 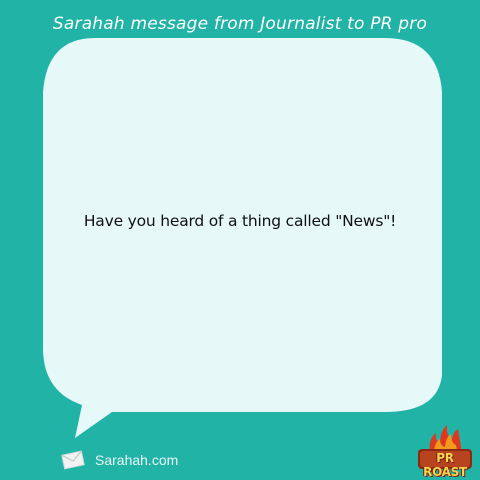 I want to click on envelope-icon, so click(x=73, y=460).